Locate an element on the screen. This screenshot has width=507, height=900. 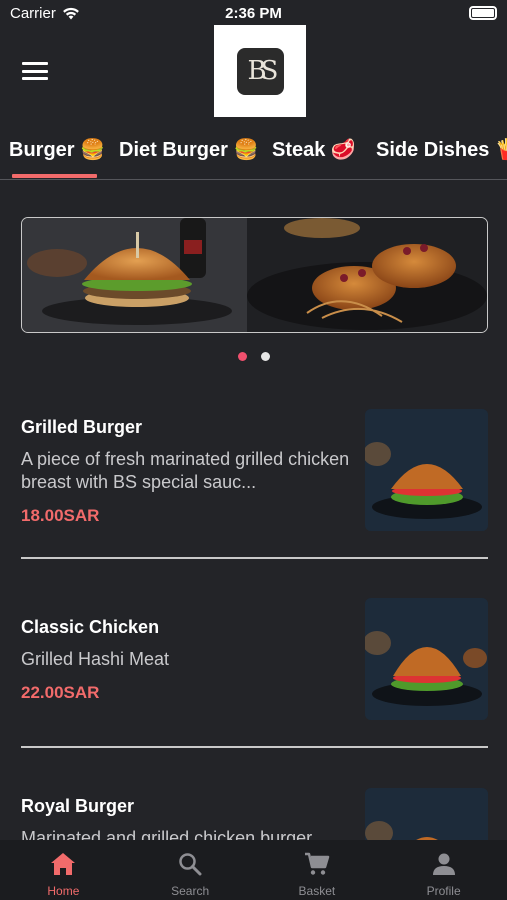
nav-label: Home is located at coordinates (63, 891).